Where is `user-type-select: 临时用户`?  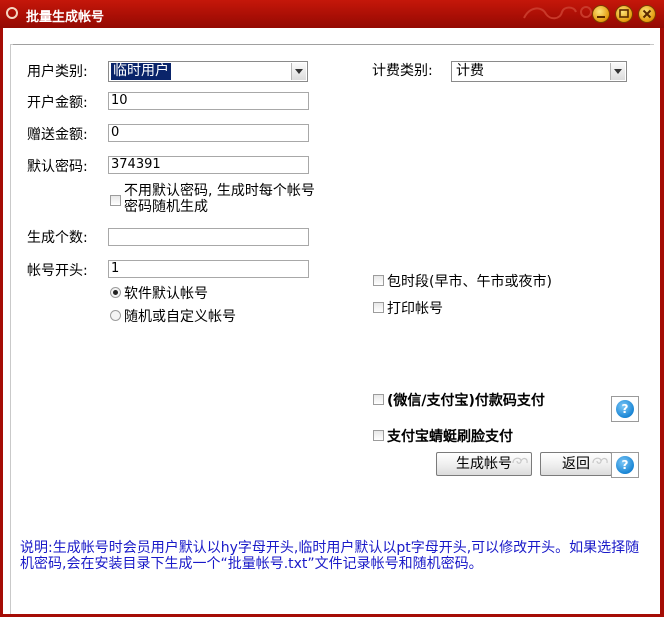
user-type-select: 临时用户 is located at coordinates (208, 71).